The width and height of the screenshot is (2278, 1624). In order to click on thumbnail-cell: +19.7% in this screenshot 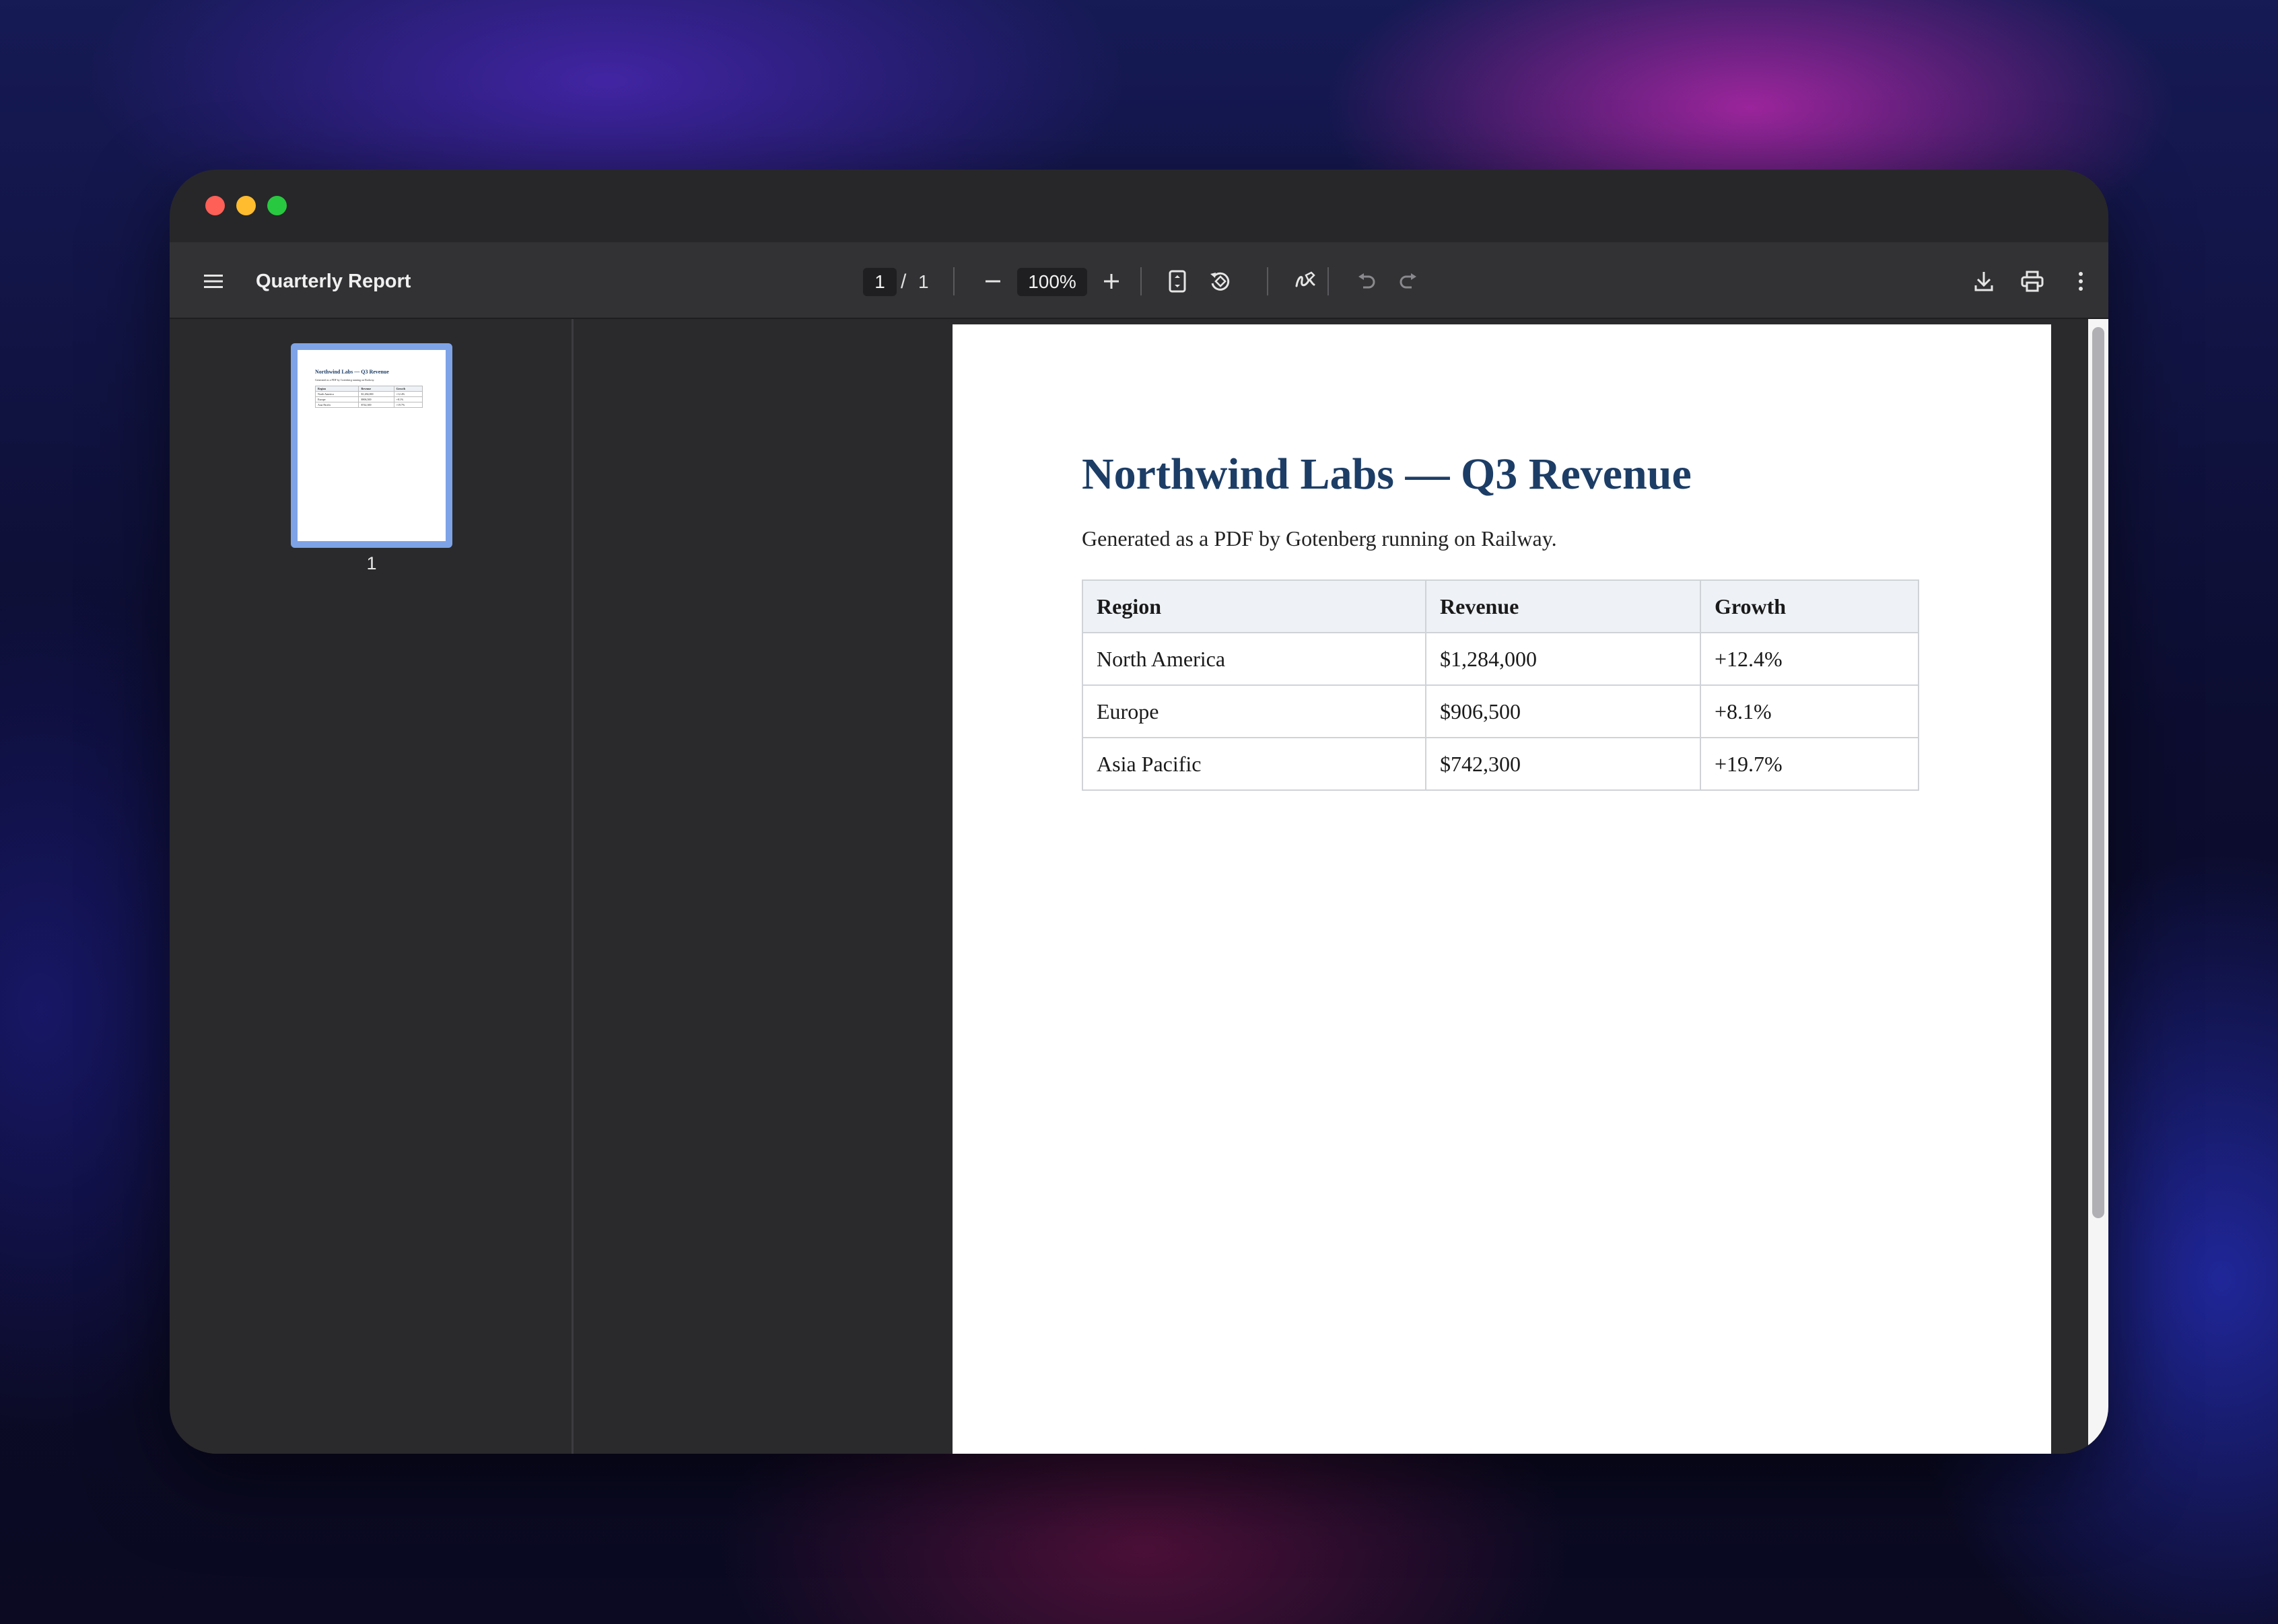, I will do `click(408, 405)`.